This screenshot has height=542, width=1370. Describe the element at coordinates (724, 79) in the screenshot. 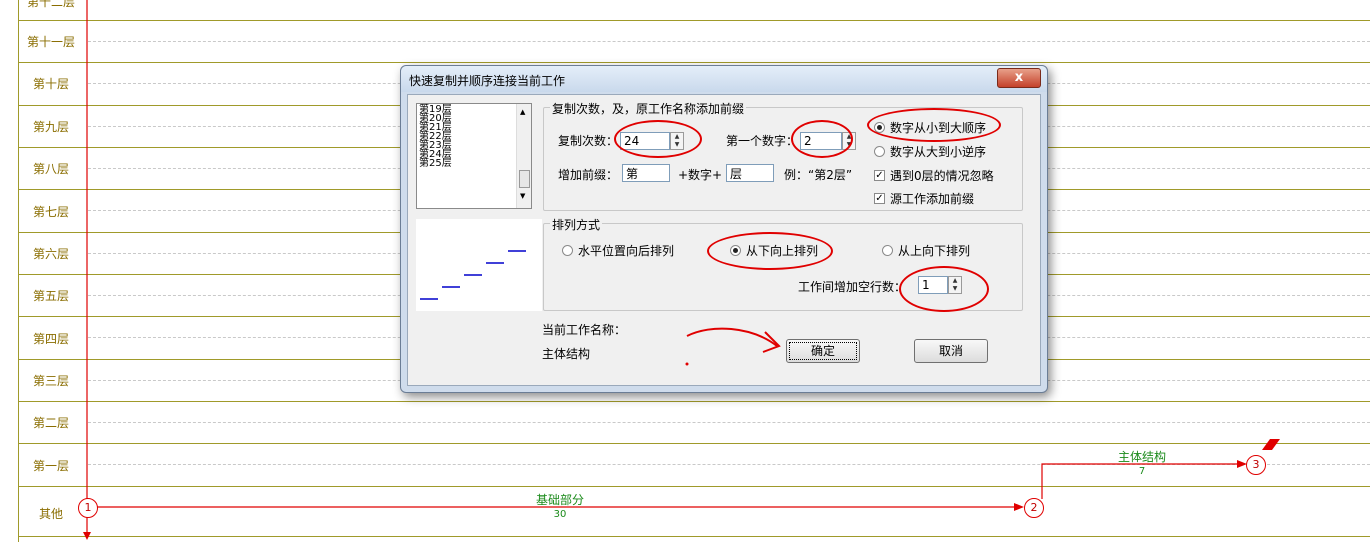

I see `dialog-titlebar: 快速复制并顺序连接当前工作 x` at that location.